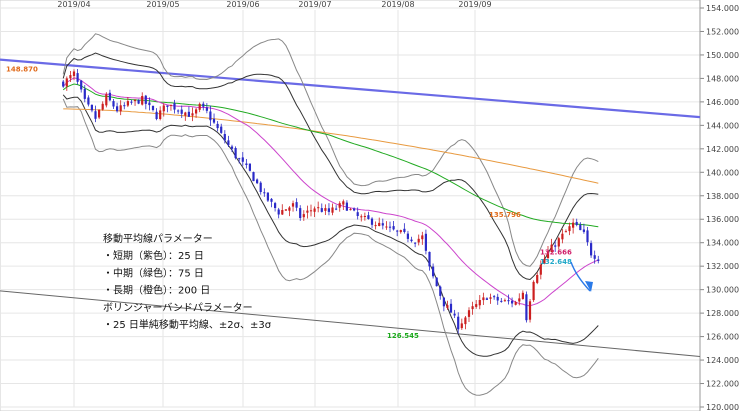 The width and height of the screenshot is (740, 411). What do you see at coordinates (722, 8) in the screenshot?
I see `y-tick-label: 154.000` at bounding box center [722, 8].